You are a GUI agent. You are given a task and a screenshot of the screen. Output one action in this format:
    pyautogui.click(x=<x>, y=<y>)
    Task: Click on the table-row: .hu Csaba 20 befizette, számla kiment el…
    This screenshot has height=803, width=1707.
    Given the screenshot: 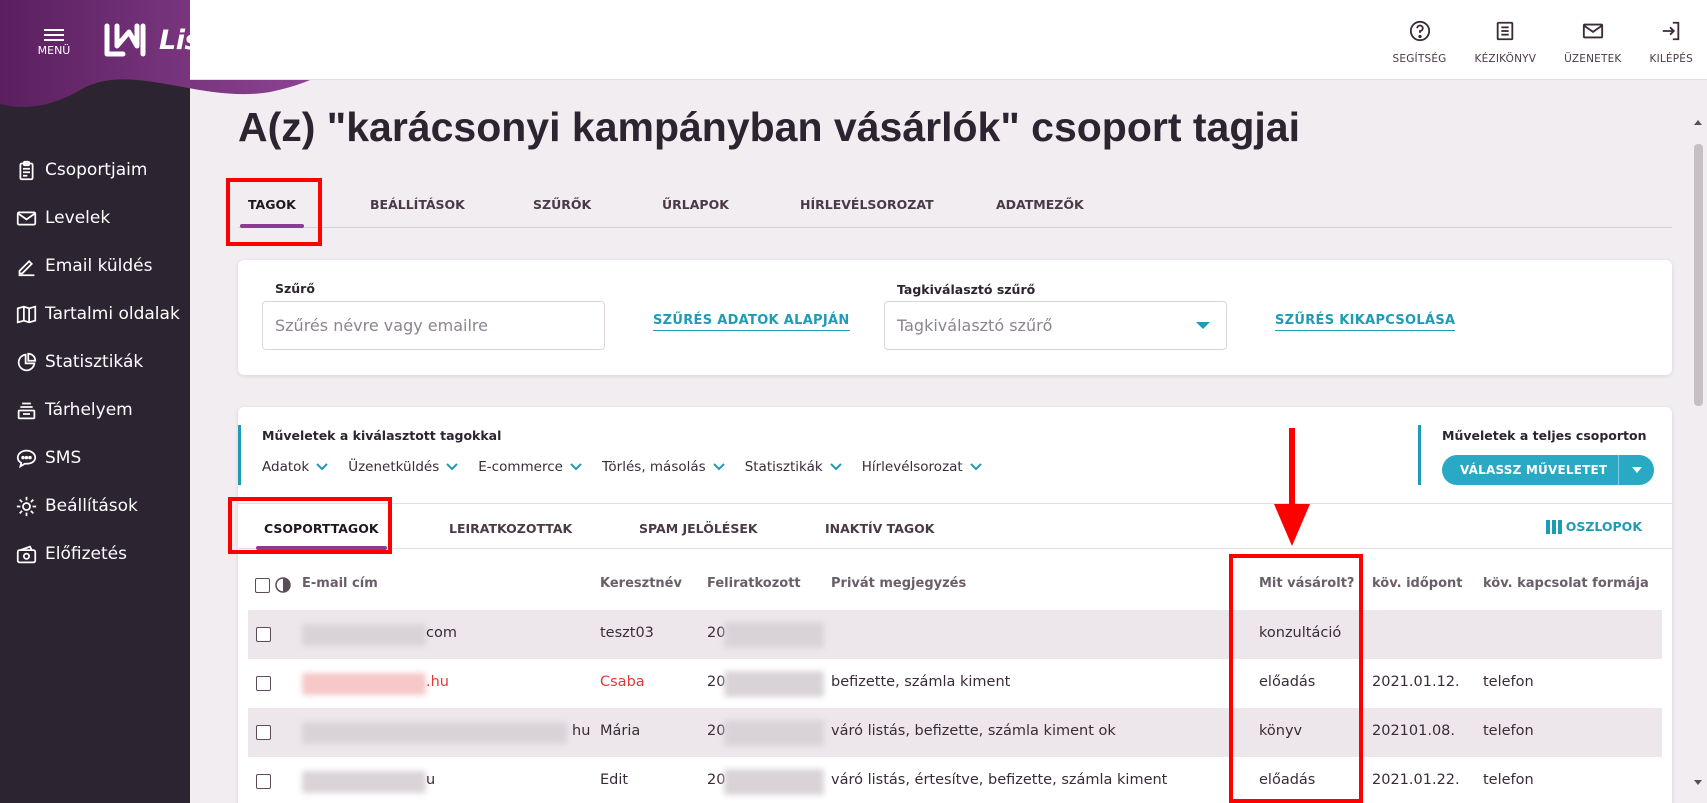 What is the action you would take?
    pyautogui.click(x=955, y=683)
    